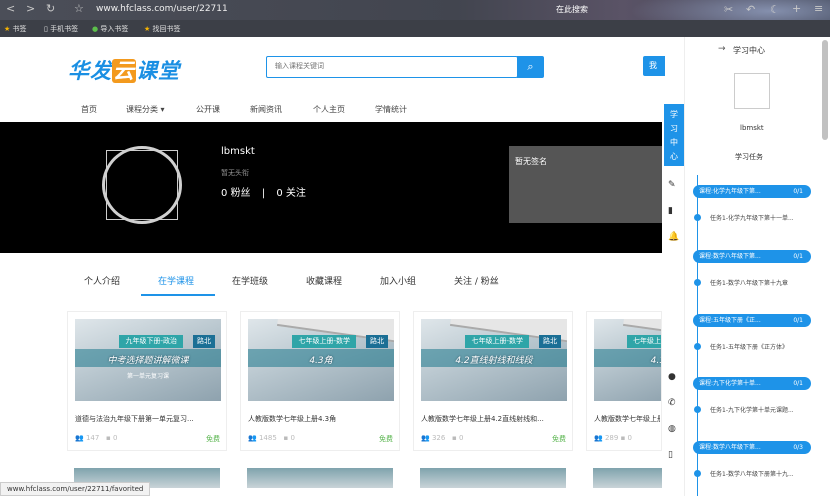 This screenshot has width=830, height=496. Describe the element at coordinates (142, 185) in the screenshot. I see `avatar-ring` at that location.